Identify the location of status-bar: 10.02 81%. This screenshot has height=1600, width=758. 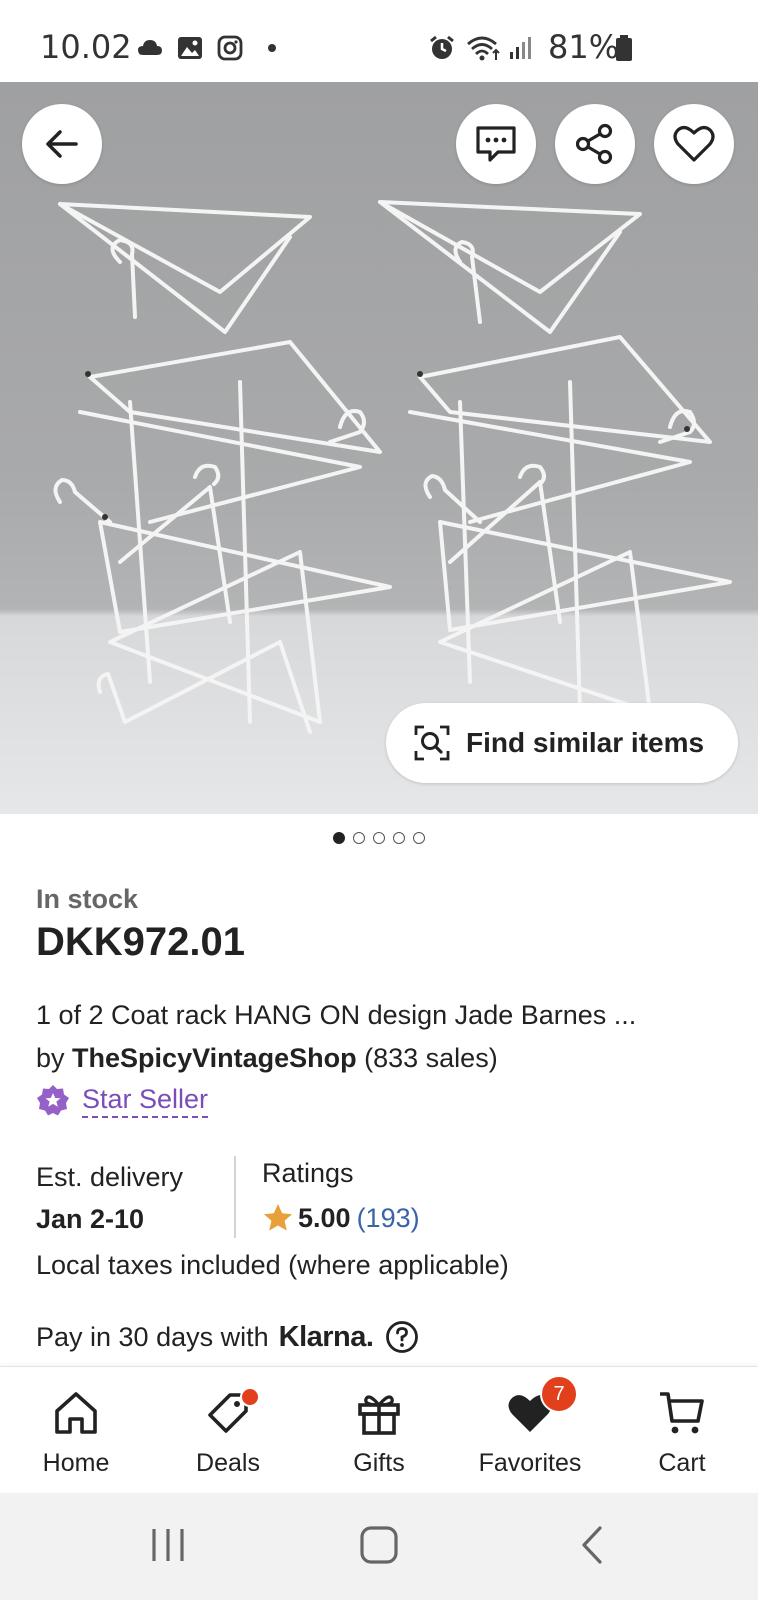
(379, 41).